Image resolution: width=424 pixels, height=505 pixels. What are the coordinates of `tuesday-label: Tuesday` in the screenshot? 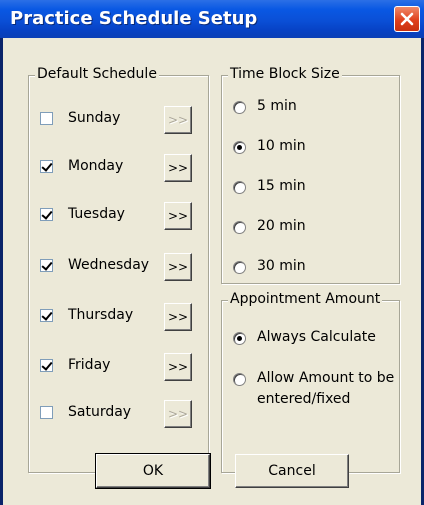 It's located at (96, 214).